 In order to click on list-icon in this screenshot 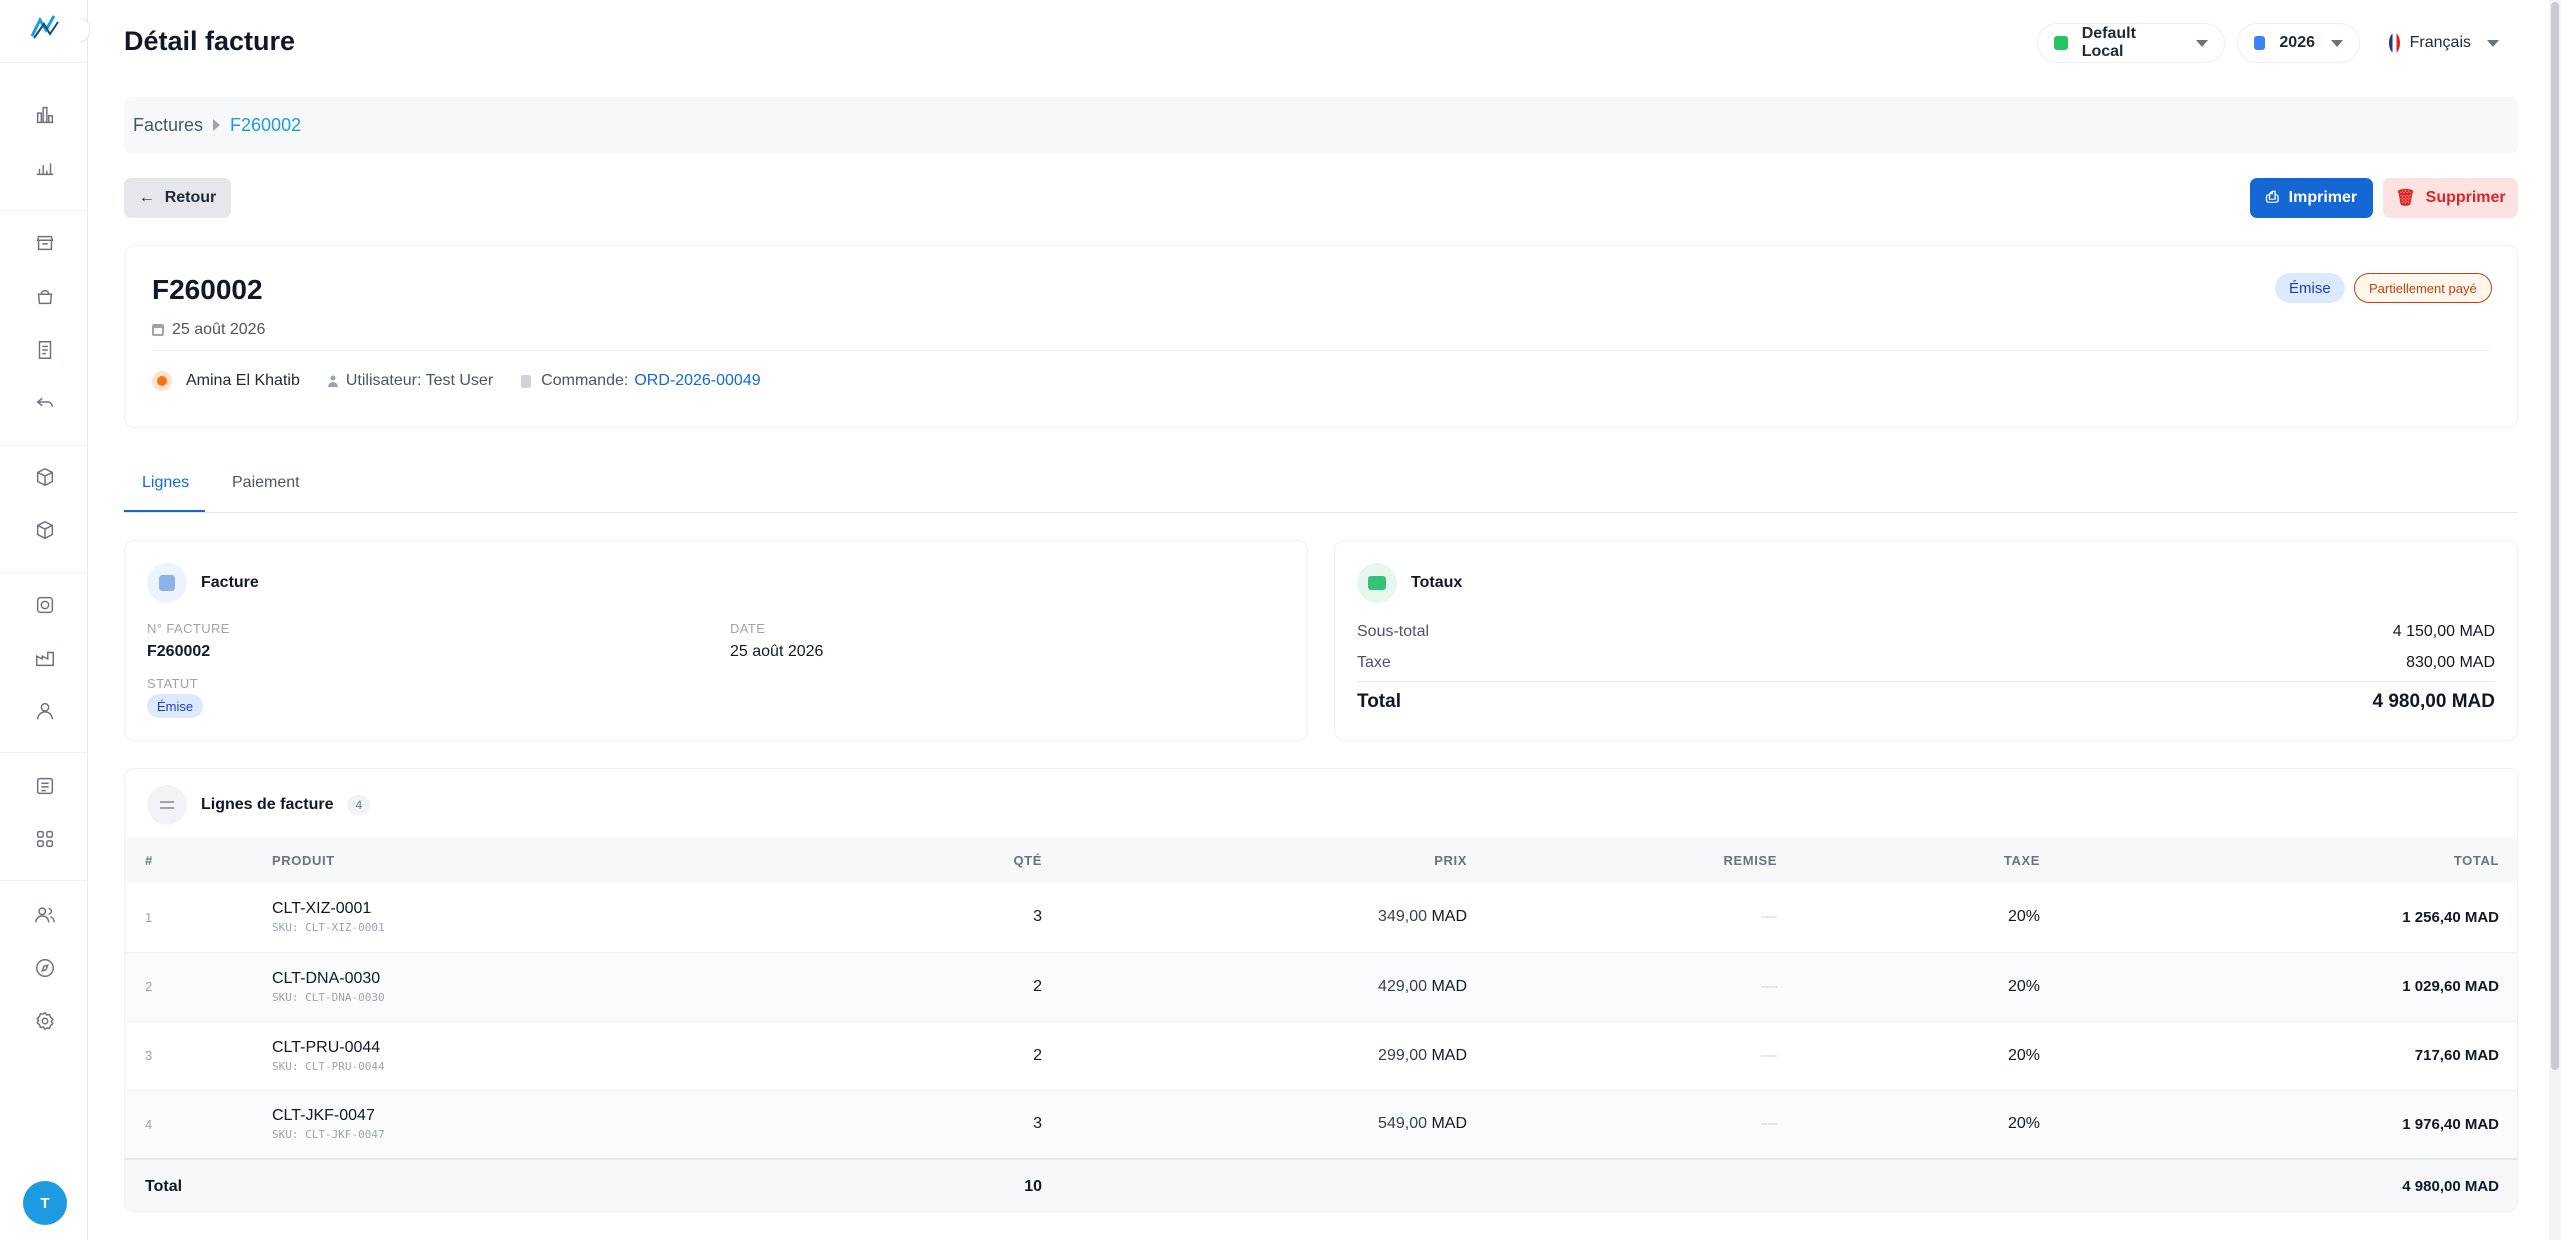, I will do `click(45, 786)`.